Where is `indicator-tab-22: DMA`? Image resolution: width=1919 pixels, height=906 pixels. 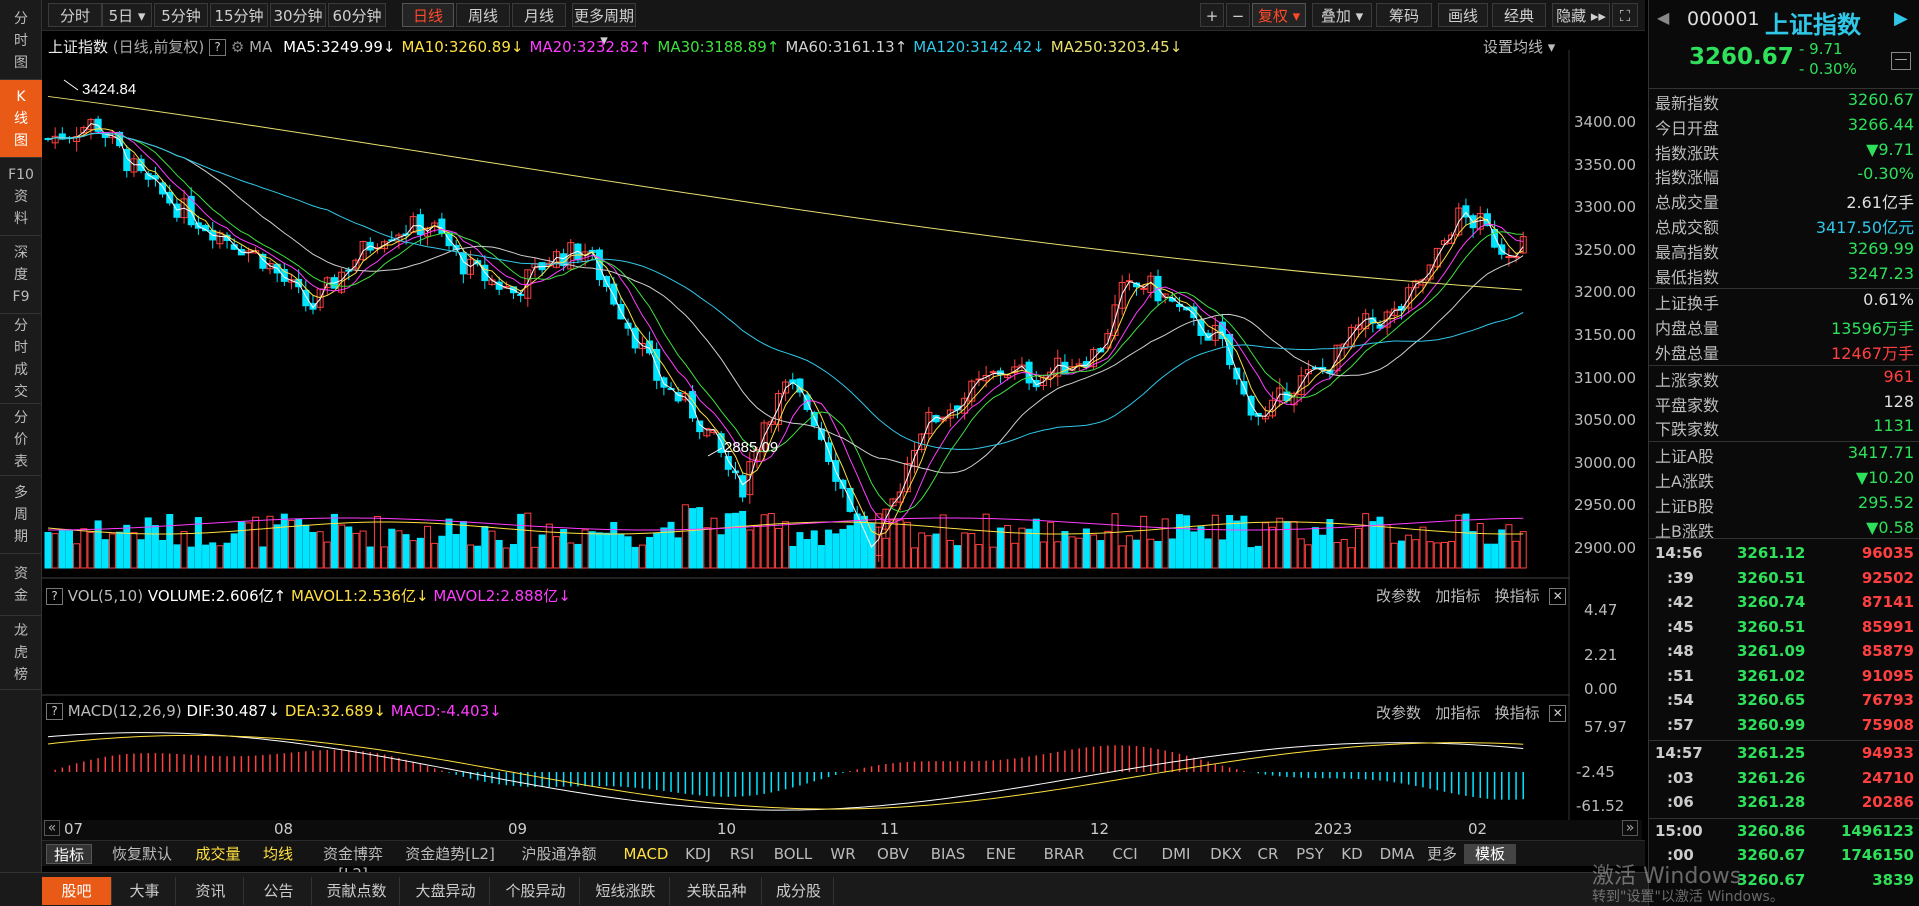 indicator-tab-22: DMA is located at coordinates (1397, 854).